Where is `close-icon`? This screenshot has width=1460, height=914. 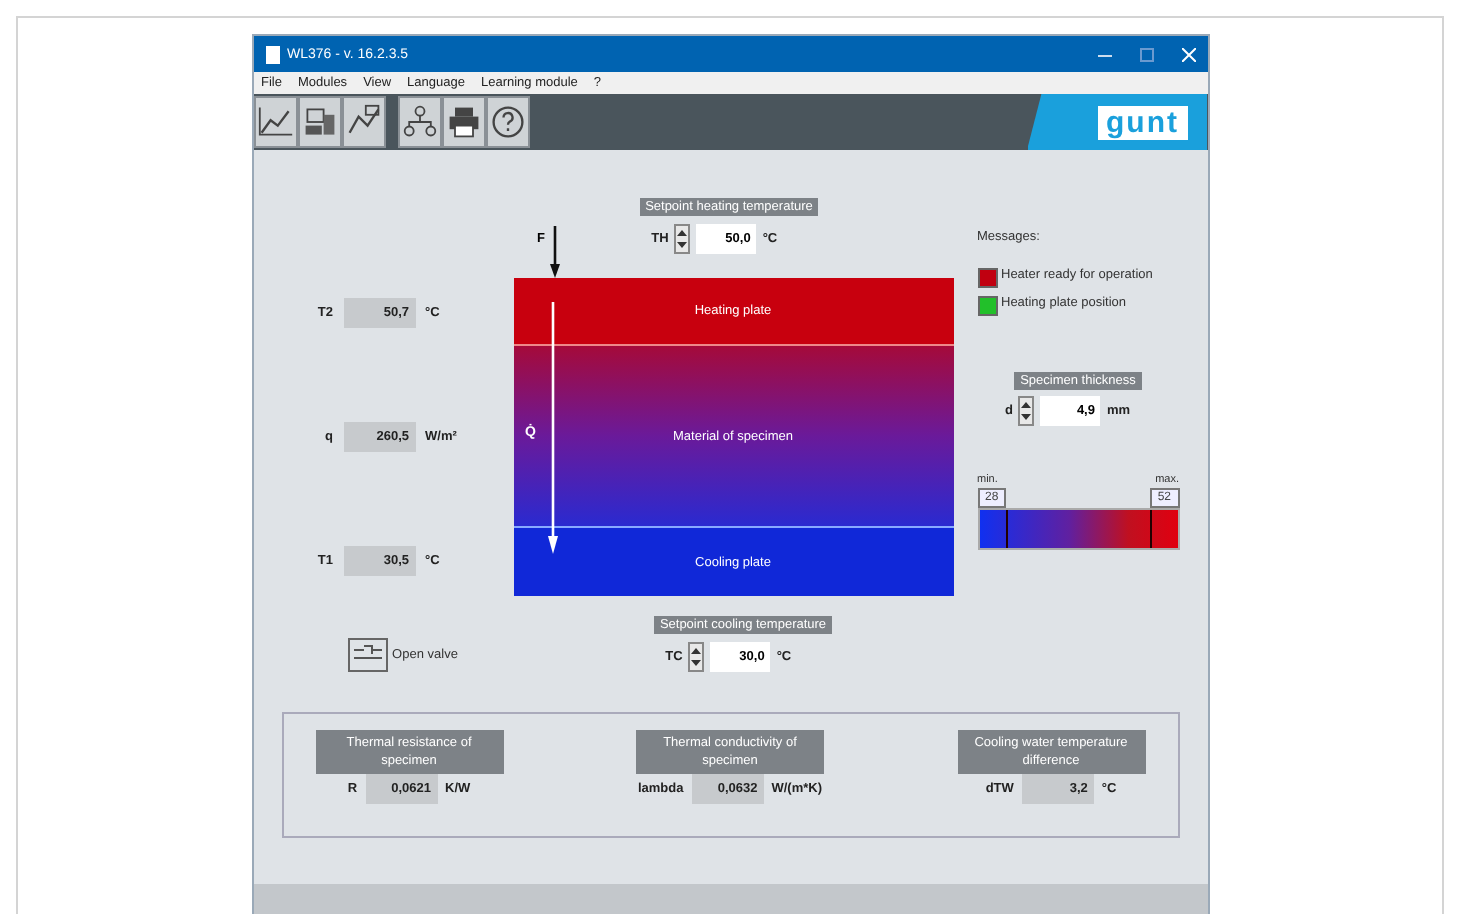 close-icon is located at coordinates (1188, 54).